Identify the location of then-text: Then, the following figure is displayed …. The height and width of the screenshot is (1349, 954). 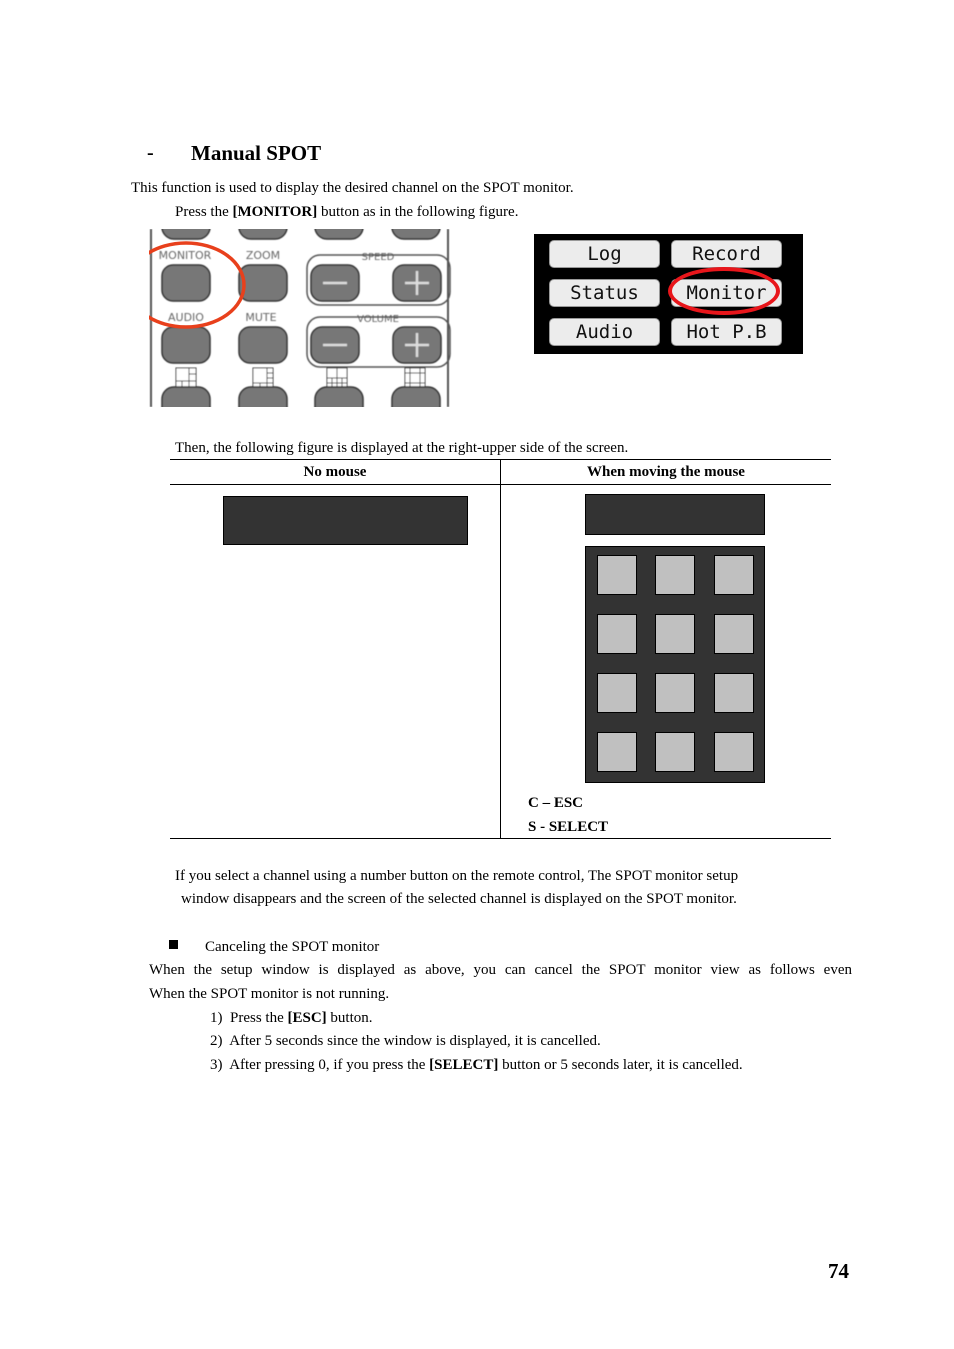
(402, 448).